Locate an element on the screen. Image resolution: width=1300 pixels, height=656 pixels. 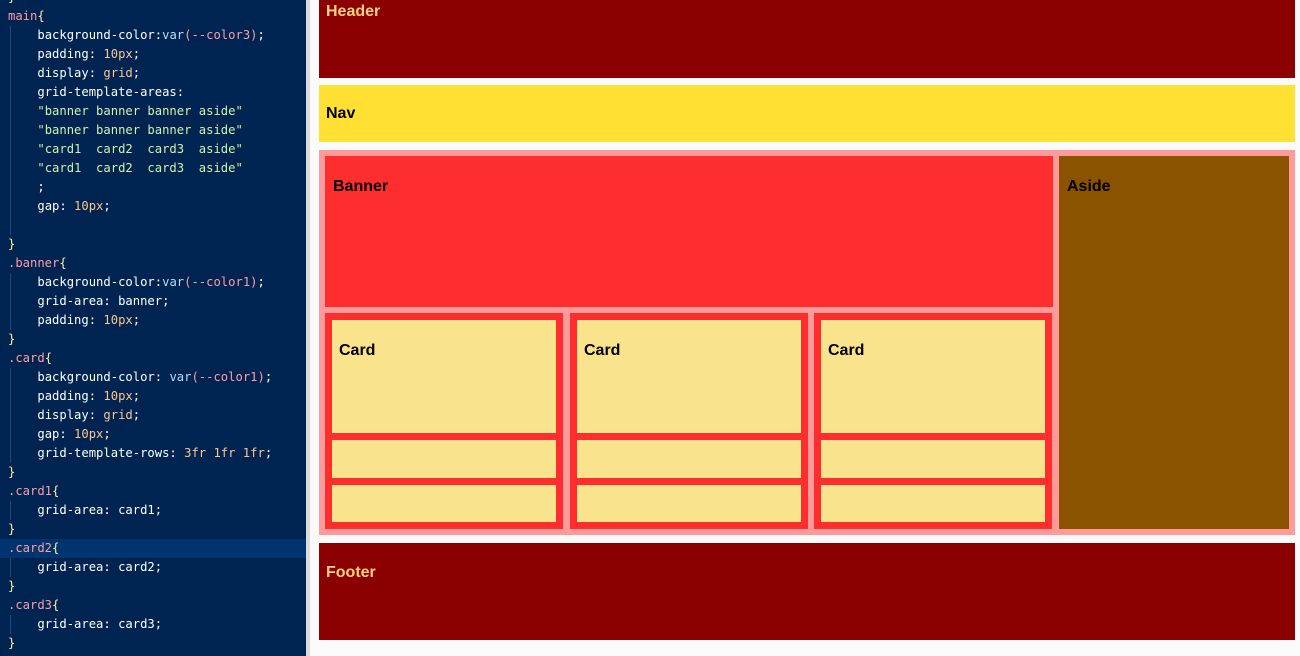
code-line: .card2{ is located at coordinates (153, 548).